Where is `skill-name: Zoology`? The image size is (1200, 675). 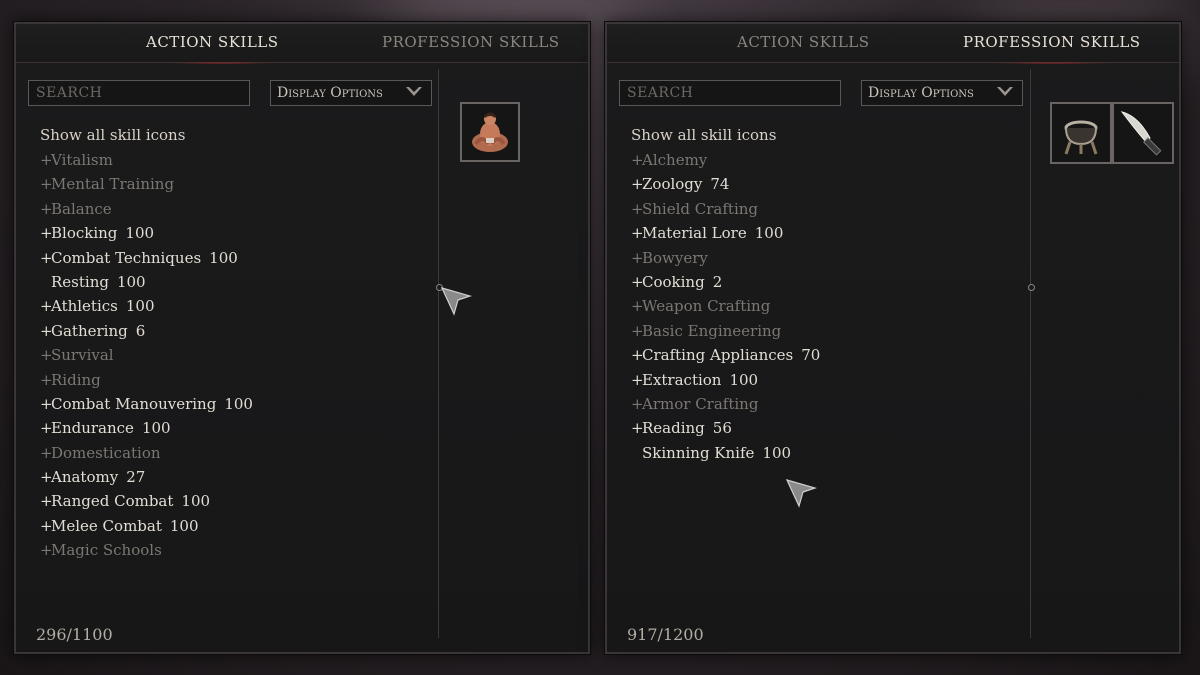 skill-name: Zoology is located at coordinates (672, 184).